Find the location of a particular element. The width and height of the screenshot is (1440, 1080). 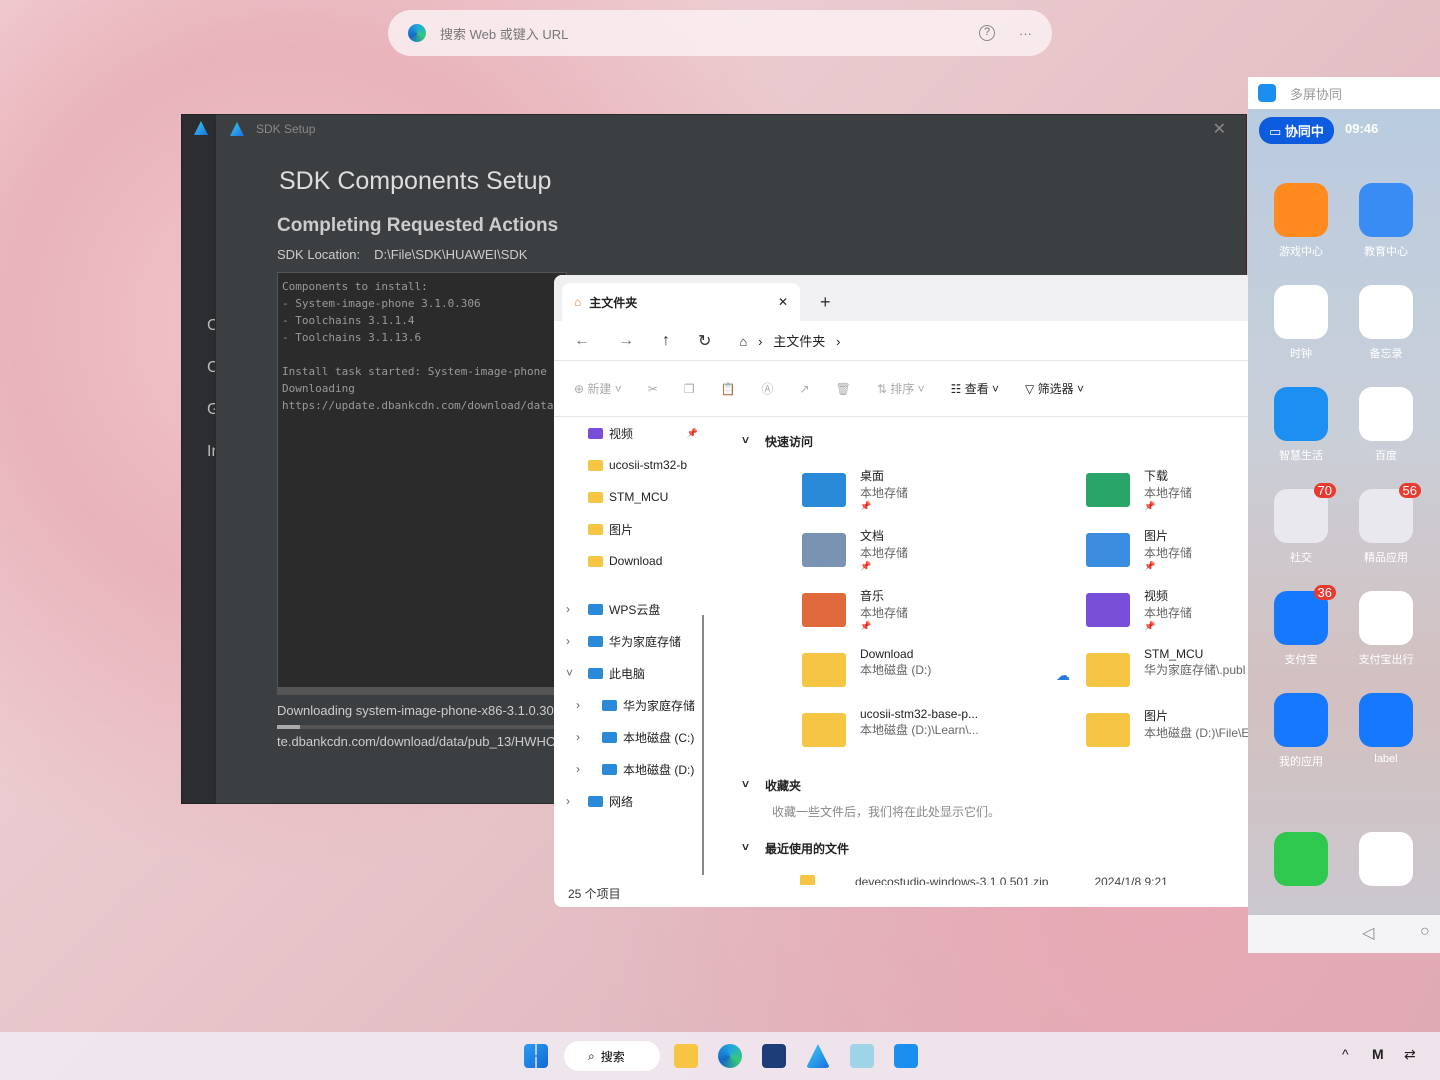

phone-app: 我的应用 is located at coordinates (1301, 731).